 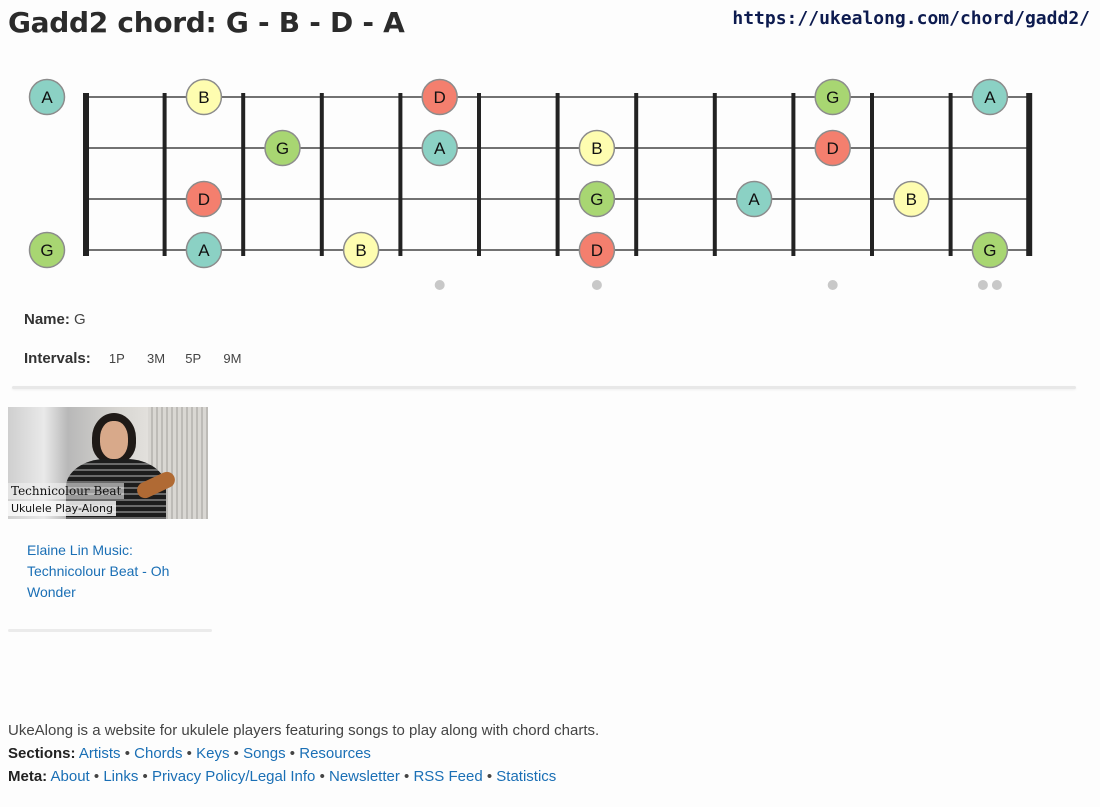 I want to click on footer-link-links: Links, so click(x=120, y=776).